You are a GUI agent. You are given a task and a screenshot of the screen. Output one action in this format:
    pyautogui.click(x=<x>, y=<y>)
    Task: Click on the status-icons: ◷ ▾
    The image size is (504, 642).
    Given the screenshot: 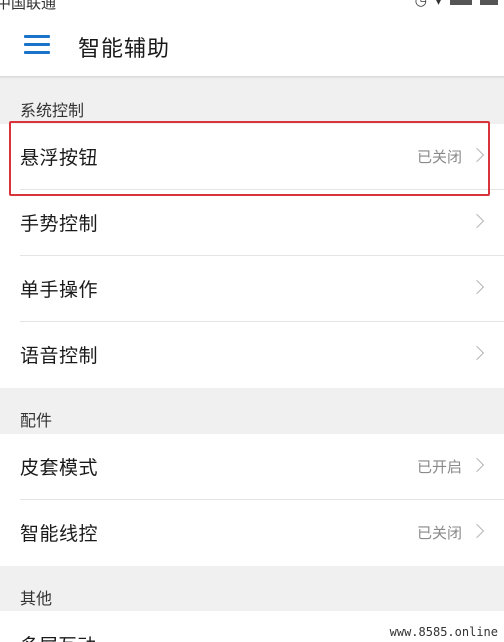 What is the action you would take?
    pyautogui.click(x=456, y=4)
    